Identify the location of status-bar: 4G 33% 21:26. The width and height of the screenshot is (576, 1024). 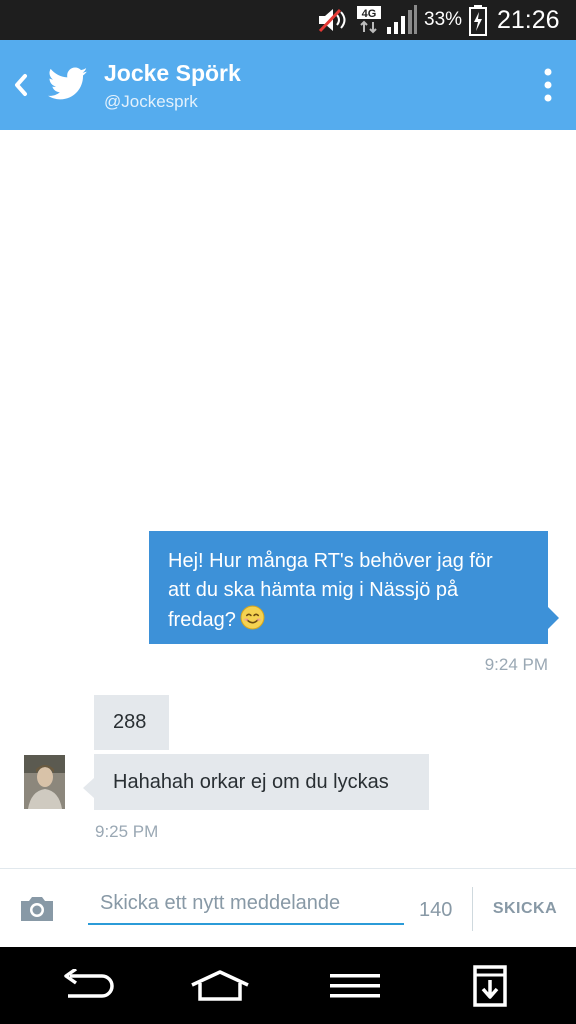
(288, 20).